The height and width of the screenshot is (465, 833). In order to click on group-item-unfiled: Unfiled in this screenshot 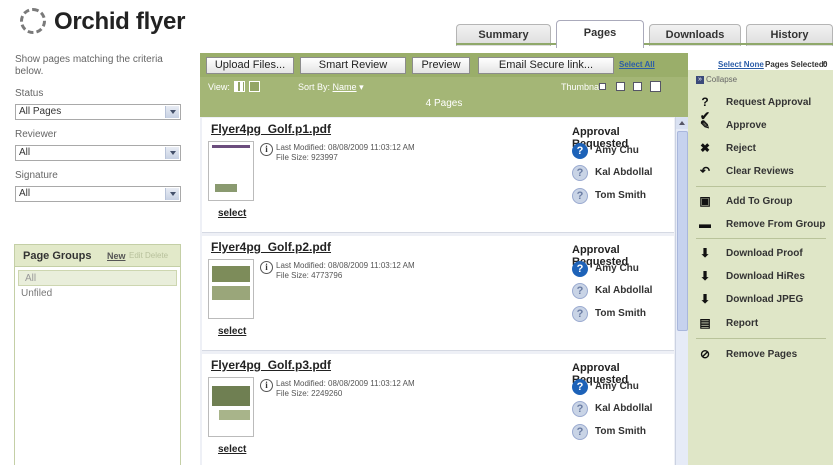, I will do `click(97, 294)`.